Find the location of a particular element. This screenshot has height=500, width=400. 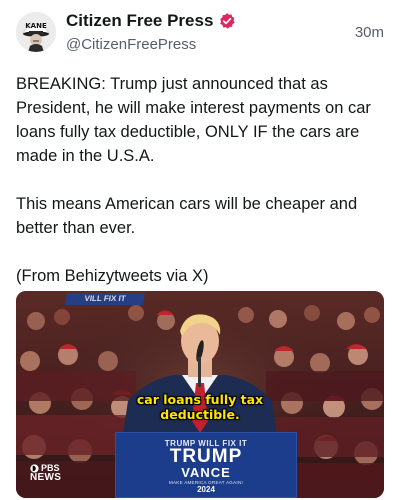

caption-line: car loans fully tax is located at coordinates (200, 399).